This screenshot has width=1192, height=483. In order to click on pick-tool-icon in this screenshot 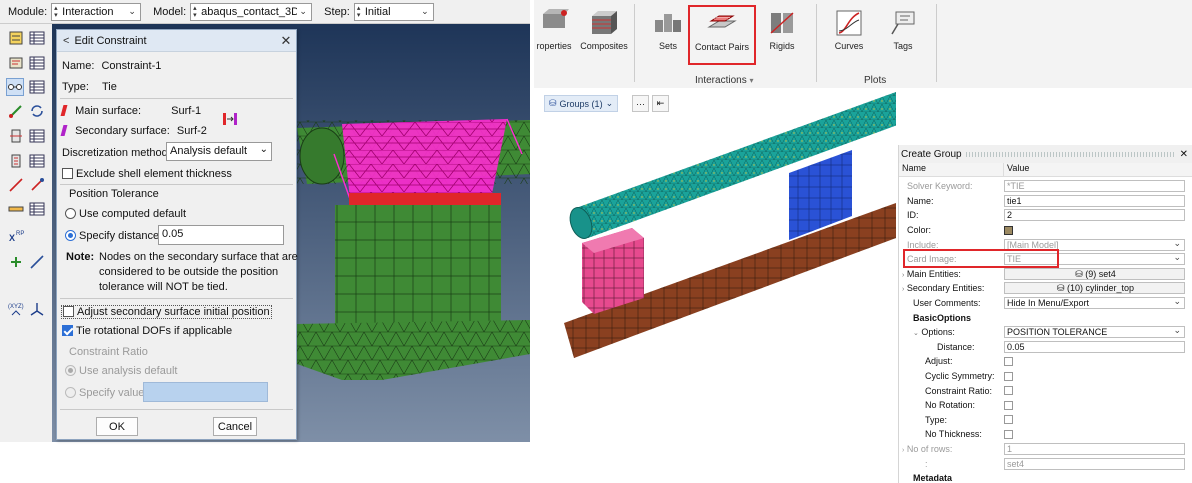, I will do `click(37, 185)`.